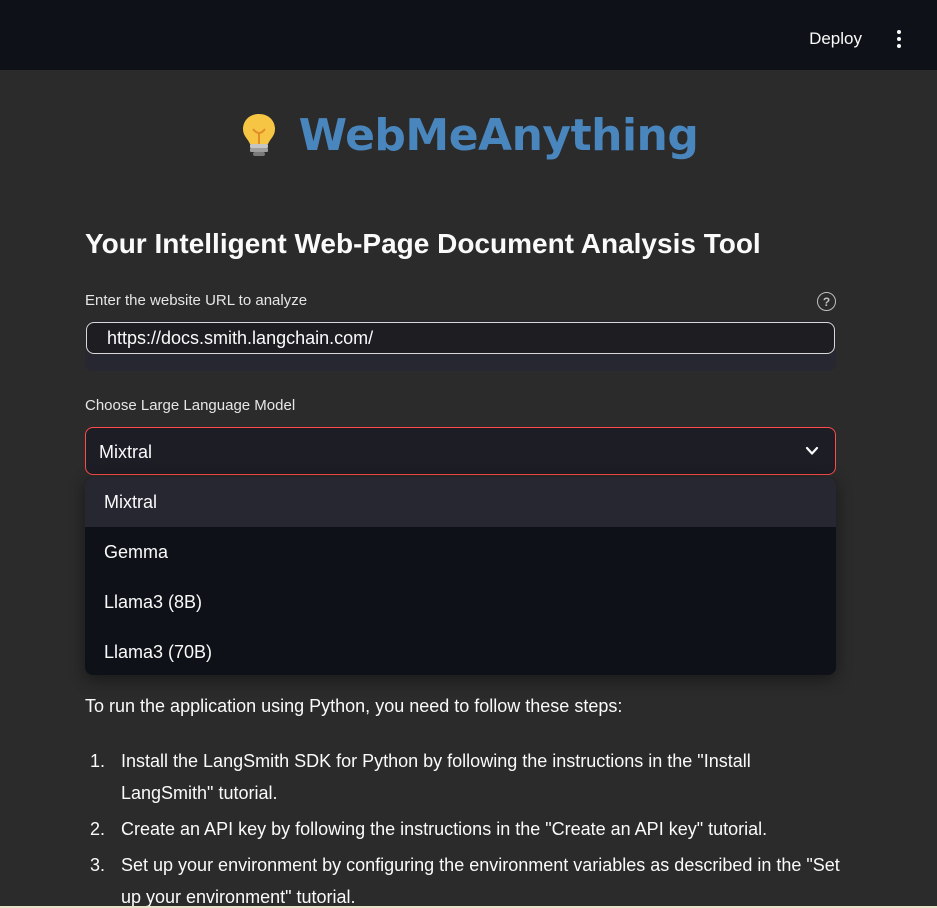 This screenshot has width=937, height=908. I want to click on app-title-row: WebMeAnything, so click(468, 135).